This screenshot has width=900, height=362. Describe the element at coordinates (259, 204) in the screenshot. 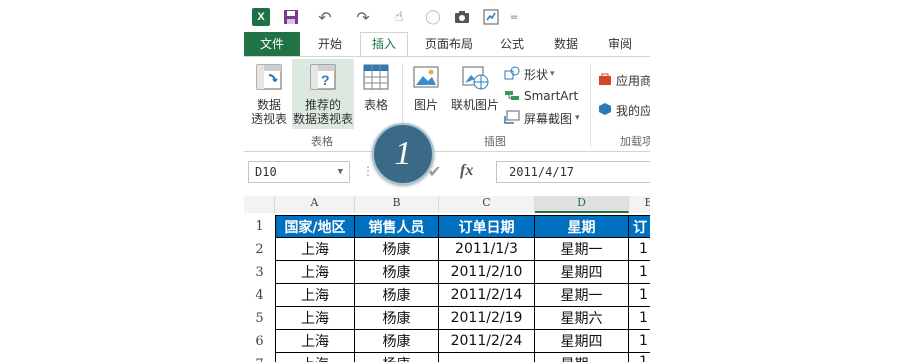

I see `select-all-corner` at that location.